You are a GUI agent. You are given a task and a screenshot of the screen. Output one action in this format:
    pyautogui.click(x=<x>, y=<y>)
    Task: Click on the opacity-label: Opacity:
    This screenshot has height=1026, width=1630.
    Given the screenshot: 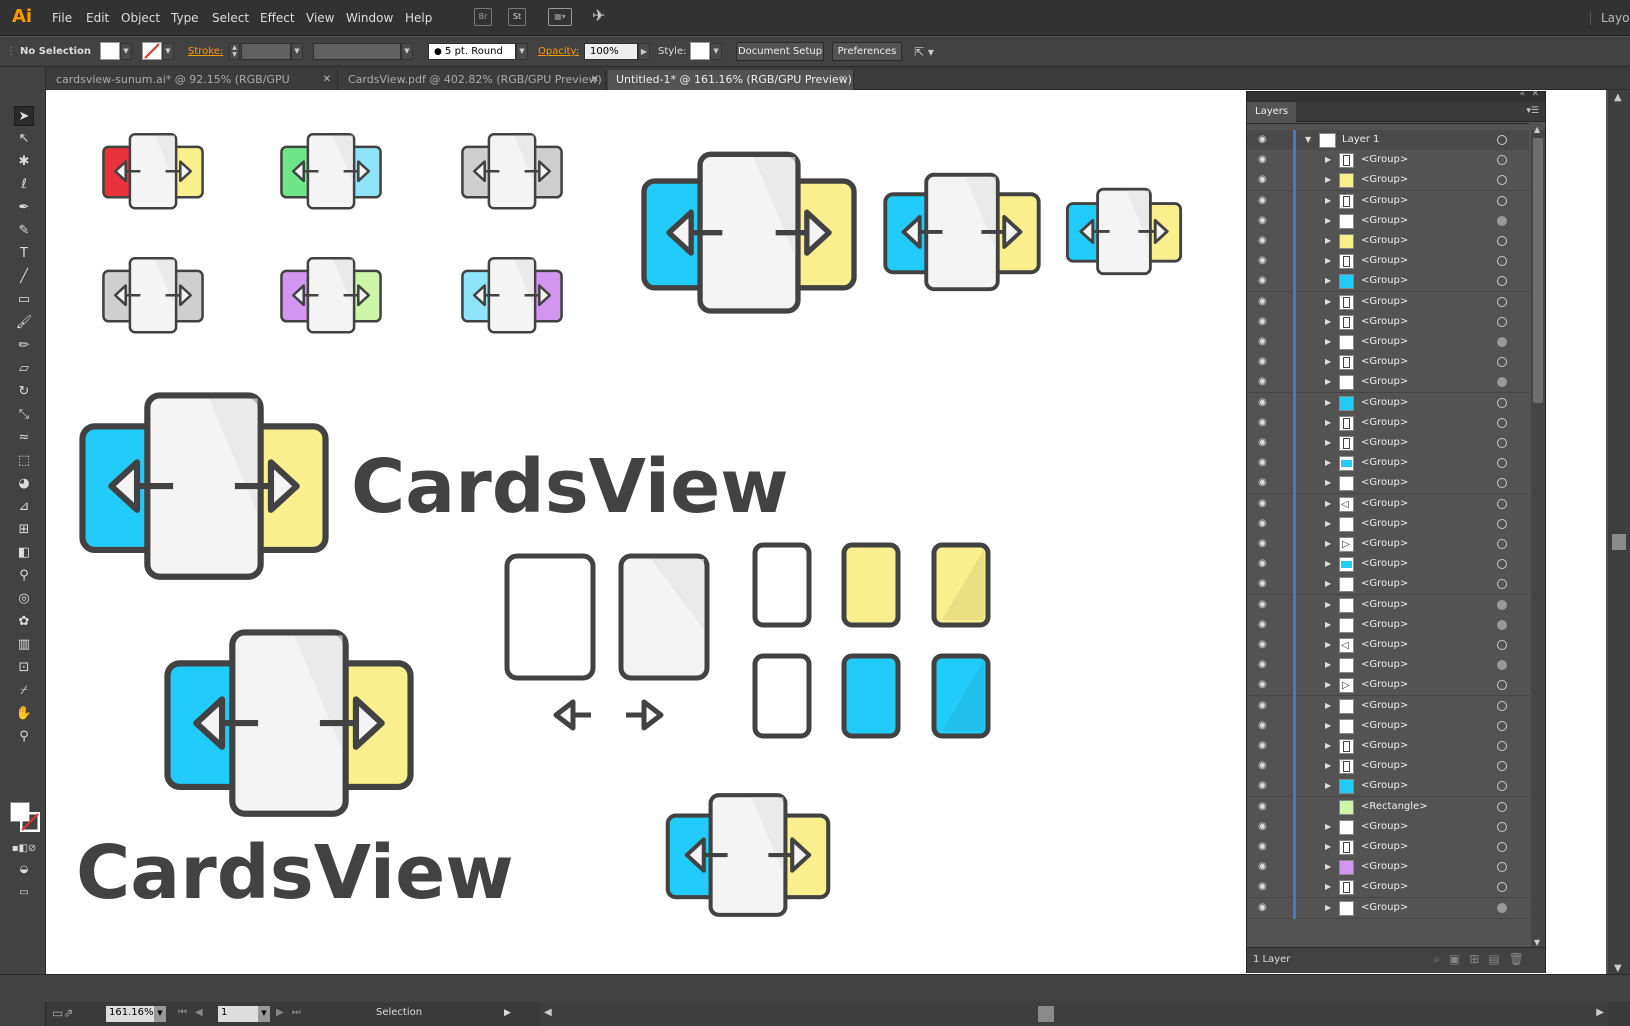 What is the action you would take?
    pyautogui.click(x=558, y=52)
    